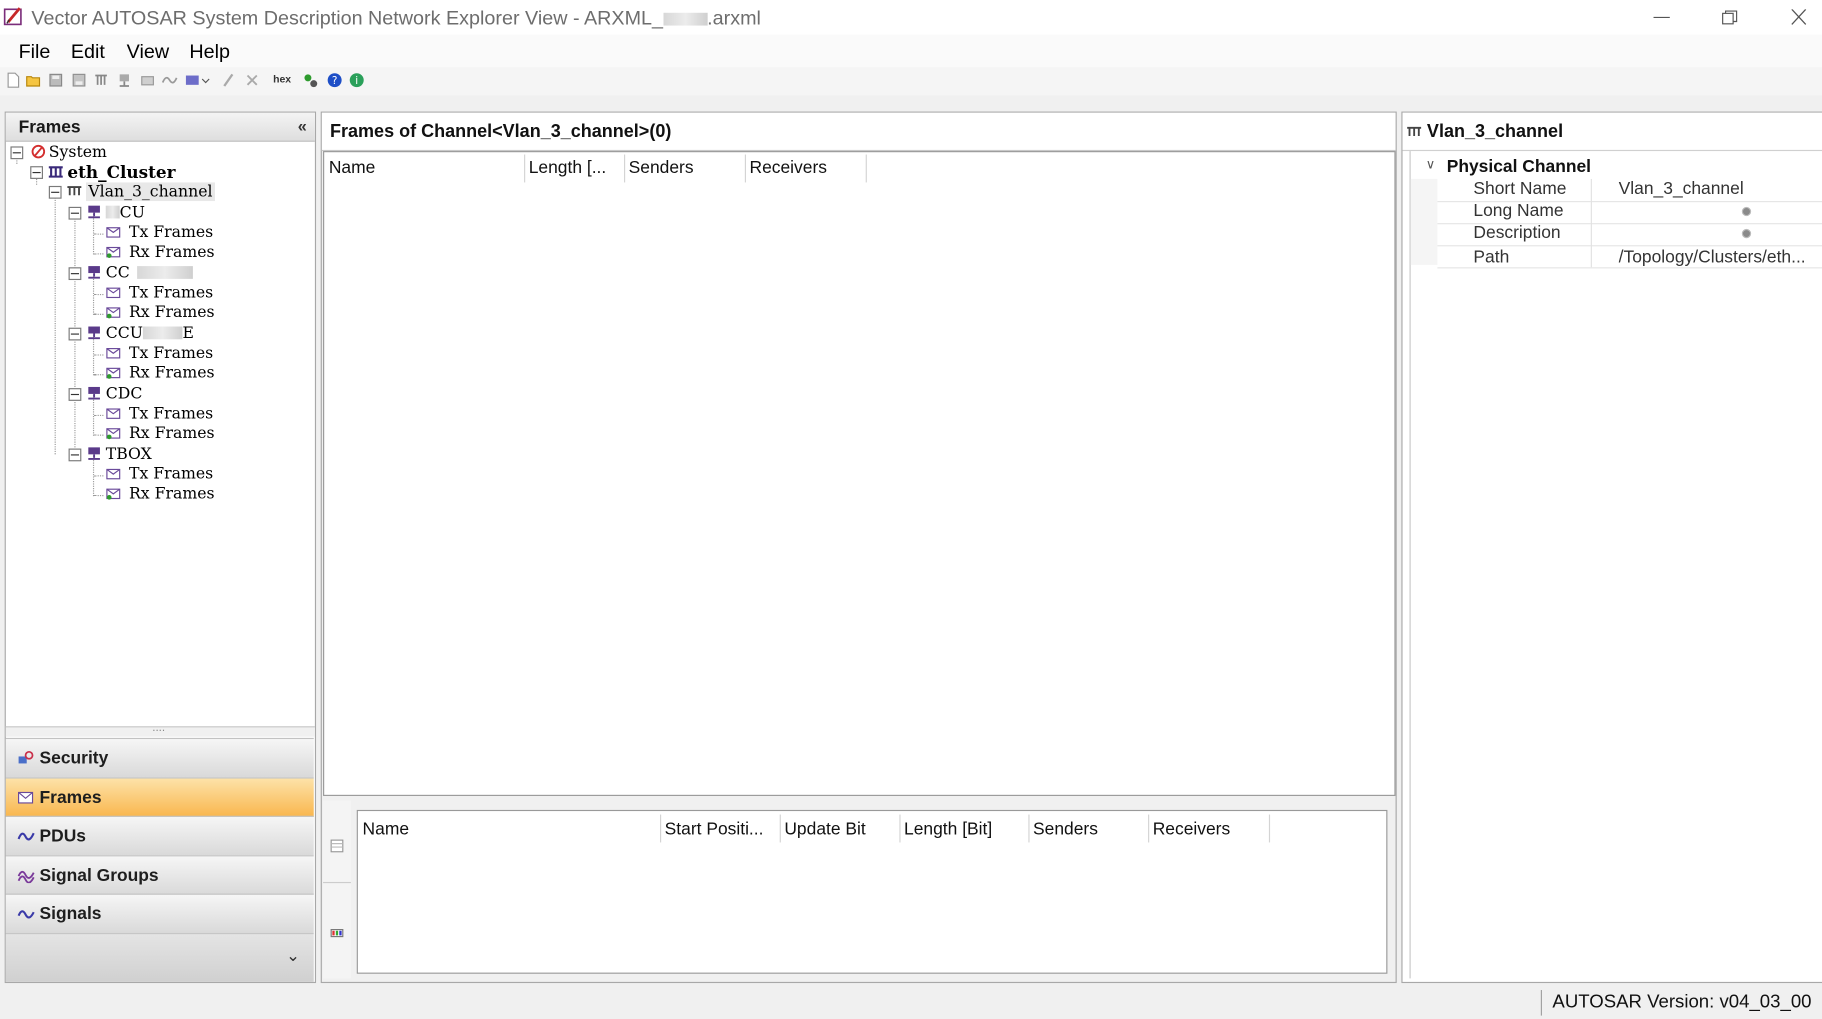 Image resolution: width=1822 pixels, height=1019 pixels. I want to click on frames-list-header: Frames of Channel<Vlan_3_channel>(0), so click(858, 132).